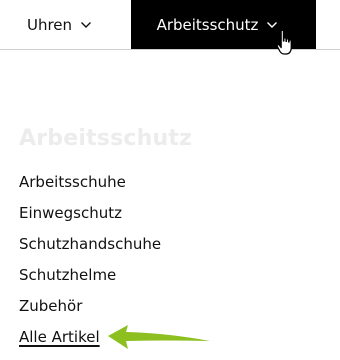  I want to click on nav-item-label: Arbeitsschutz, so click(207, 24).